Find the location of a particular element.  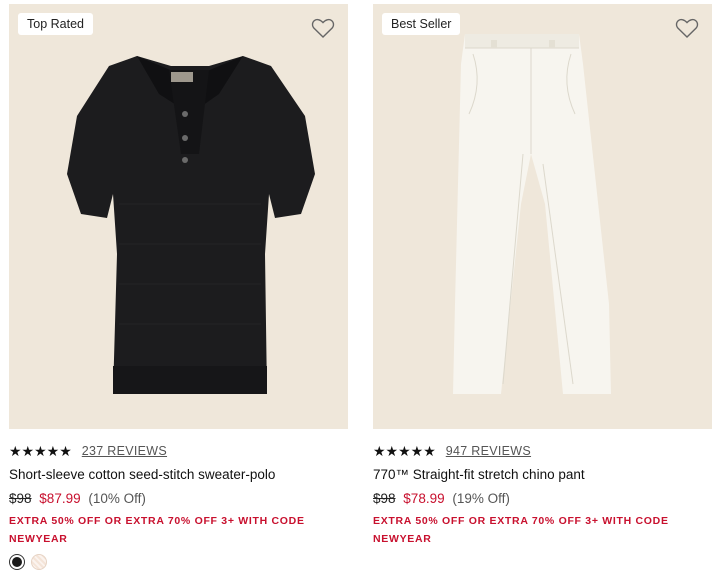

badge-best-seller: Best Seller is located at coordinates (421, 24).